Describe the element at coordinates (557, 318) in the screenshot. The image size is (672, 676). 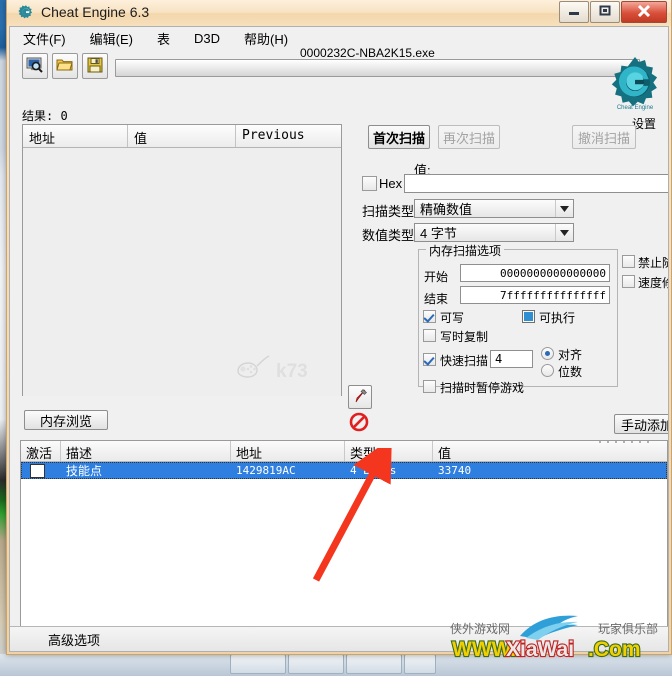
I see `executable-label: 可执行` at that location.